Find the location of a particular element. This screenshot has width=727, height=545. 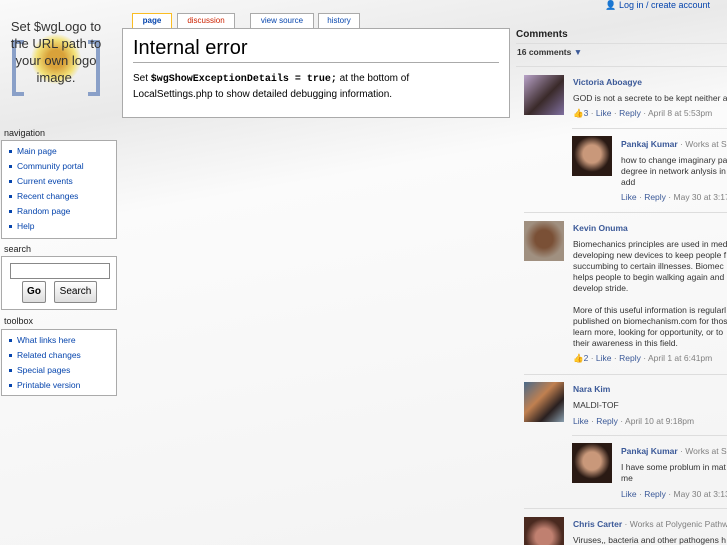

go-button: Go is located at coordinates (34, 292).